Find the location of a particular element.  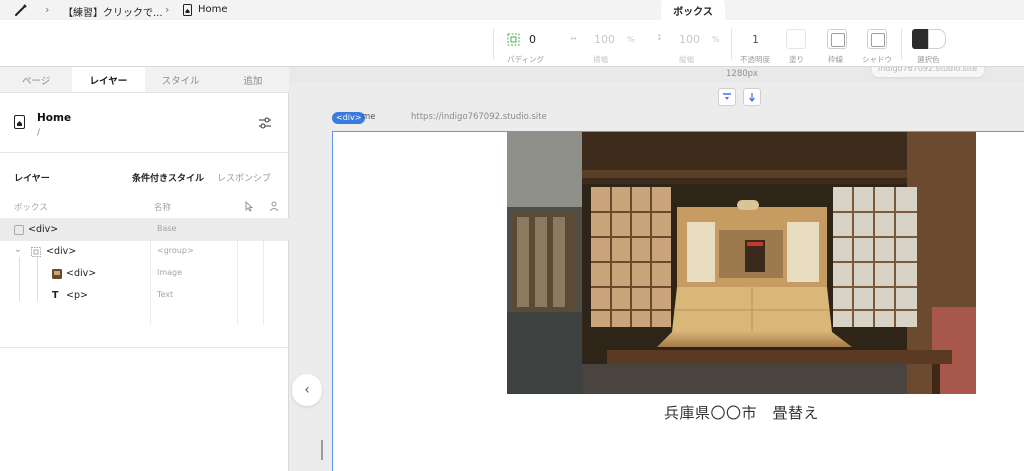

border-label: 枠線 is located at coordinates (835, 59).